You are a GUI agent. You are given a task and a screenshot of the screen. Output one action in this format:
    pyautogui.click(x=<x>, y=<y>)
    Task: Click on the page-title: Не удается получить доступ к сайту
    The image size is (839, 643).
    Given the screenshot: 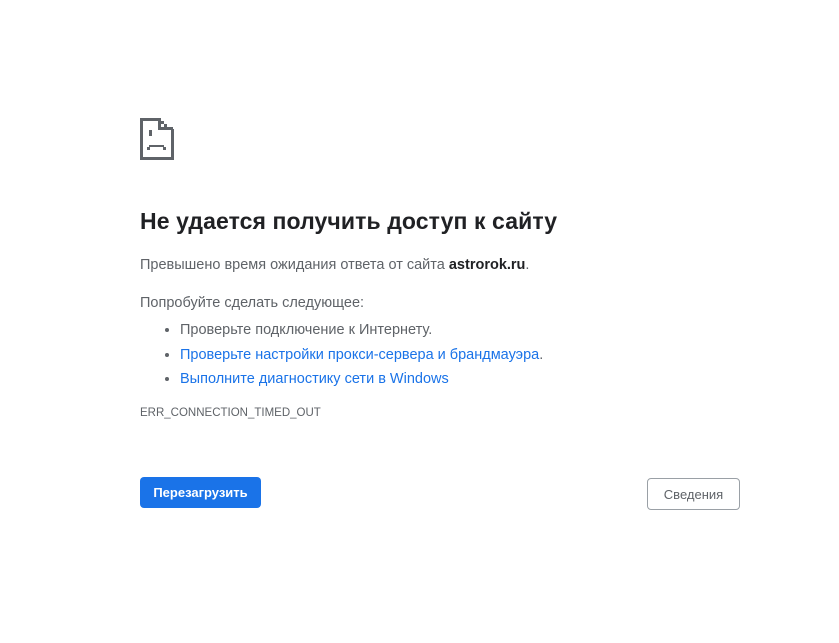 What is the action you would take?
    pyautogui.click(x=349, y=221)
    